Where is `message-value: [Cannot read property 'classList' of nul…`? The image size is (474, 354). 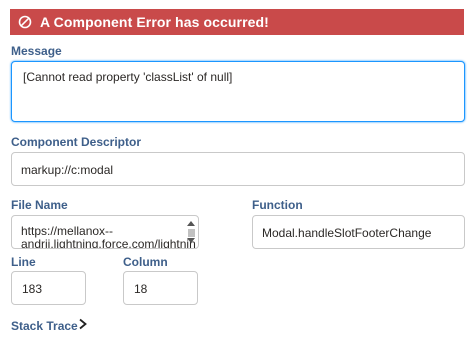
message-value: [Cannot read property 'classList' of nul… is located at coordinates (128, 77).